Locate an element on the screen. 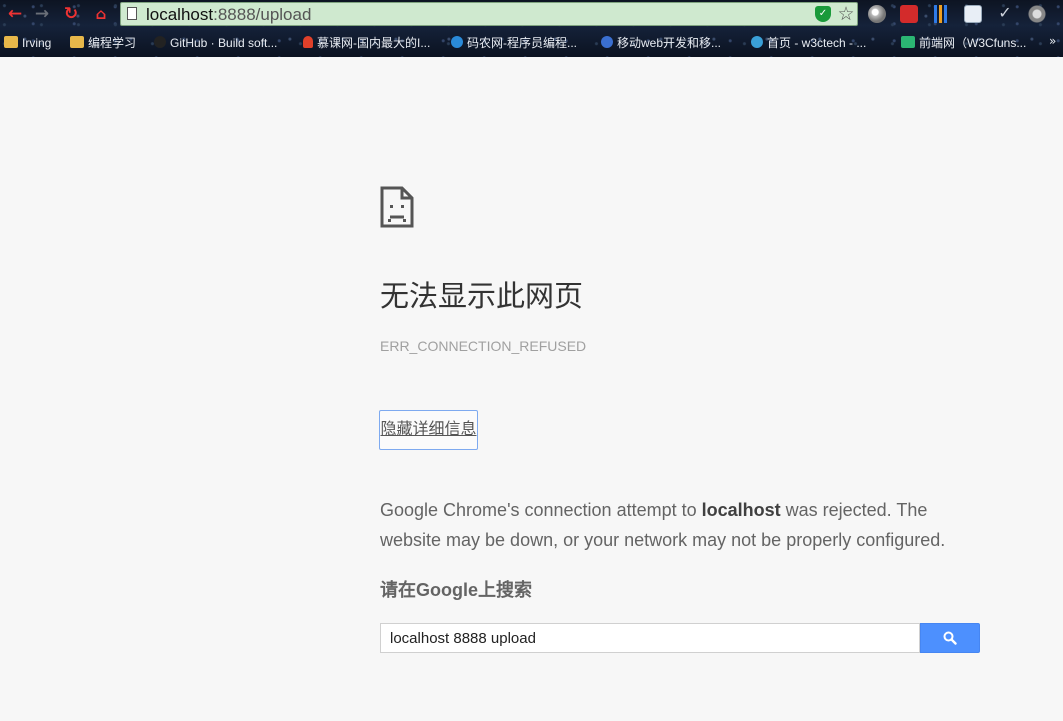 This screenshot has height=721, width=1063. browser-toolbar: ← → ↻ ⌂ localhost:8888/upload ✓ ☆ ✓ is located at coordinates (531, 14).